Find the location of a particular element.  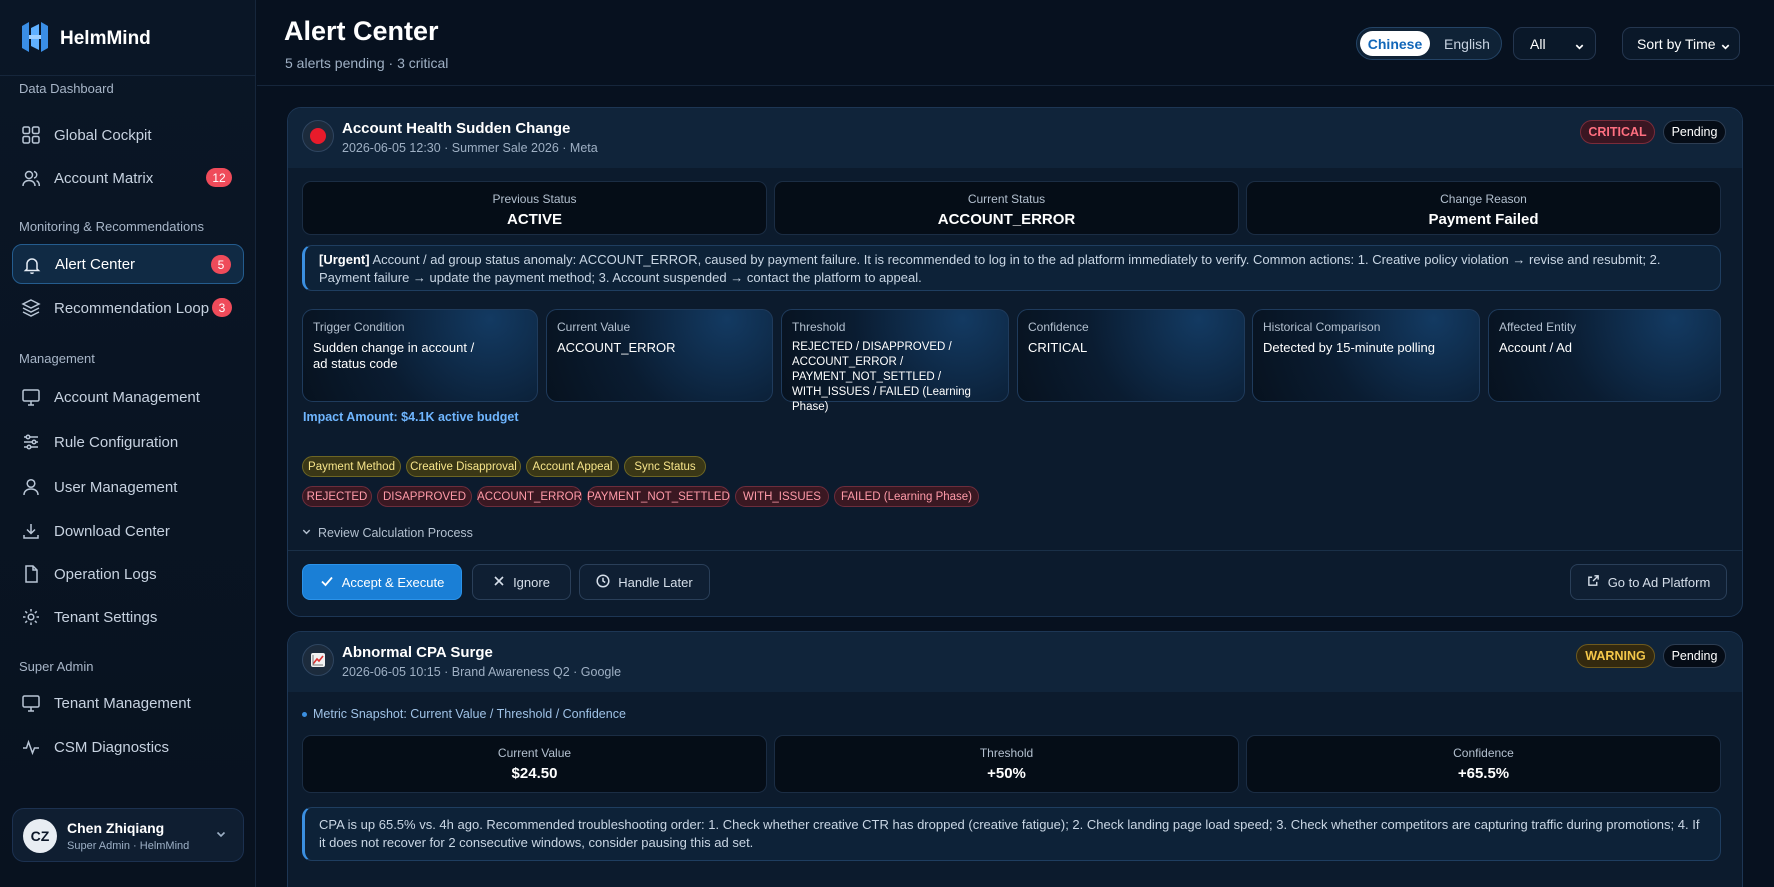

status-code-chip: ACCOUNT_ERROR is located at coordinates (529, 496).